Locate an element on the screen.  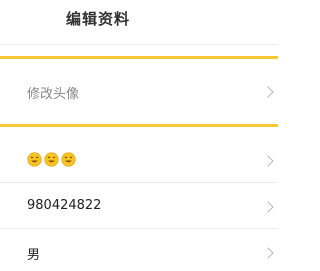
gender-value: 男 is located at coordinates (34, 255).